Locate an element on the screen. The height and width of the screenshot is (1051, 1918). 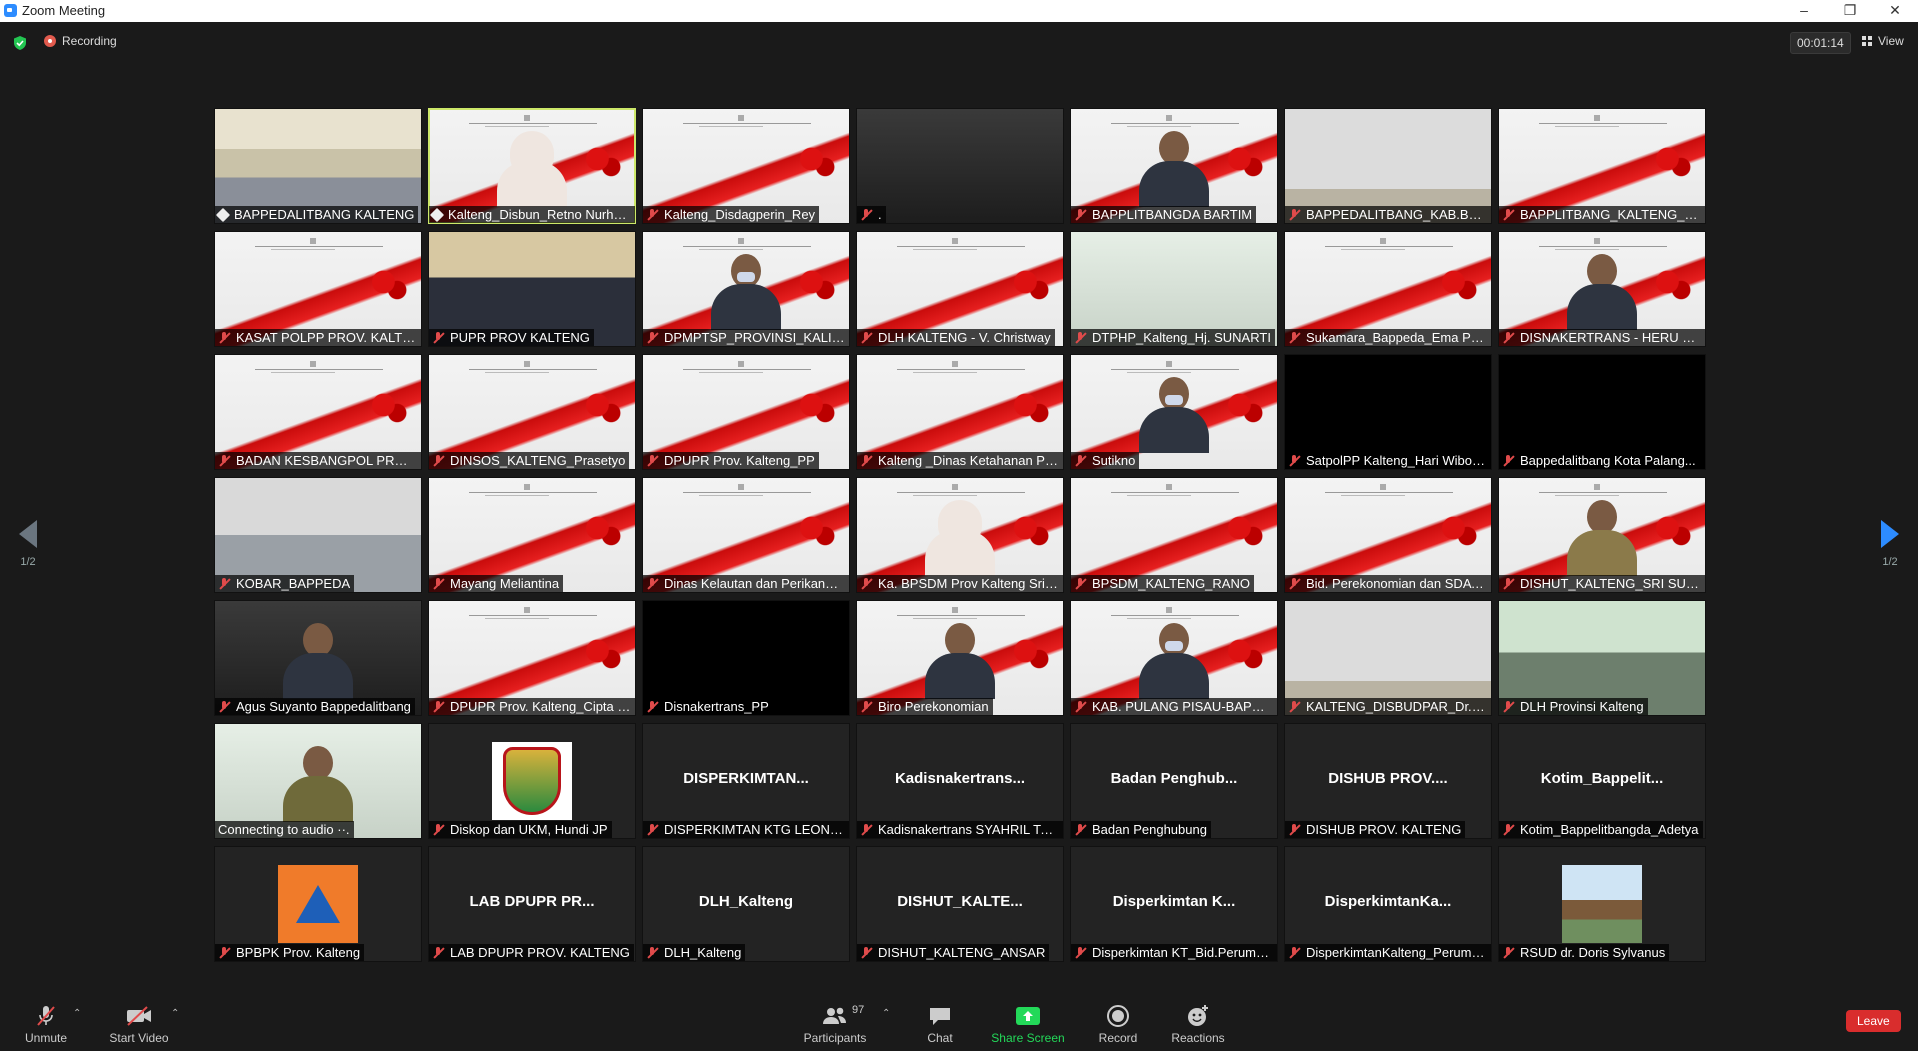
participant-tile: LAB DPUPR PR... LAB DPUPR PROV. KALTENG is located at coordinates (532, 904).